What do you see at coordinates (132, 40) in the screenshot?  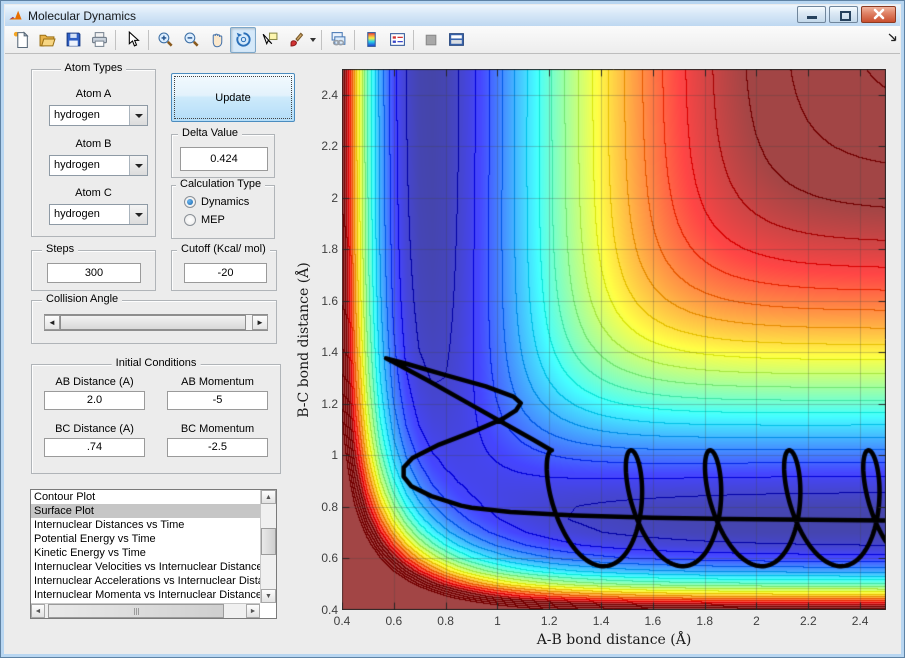 I see `toolbar-cursor-button` at bounding box center [132, 40].